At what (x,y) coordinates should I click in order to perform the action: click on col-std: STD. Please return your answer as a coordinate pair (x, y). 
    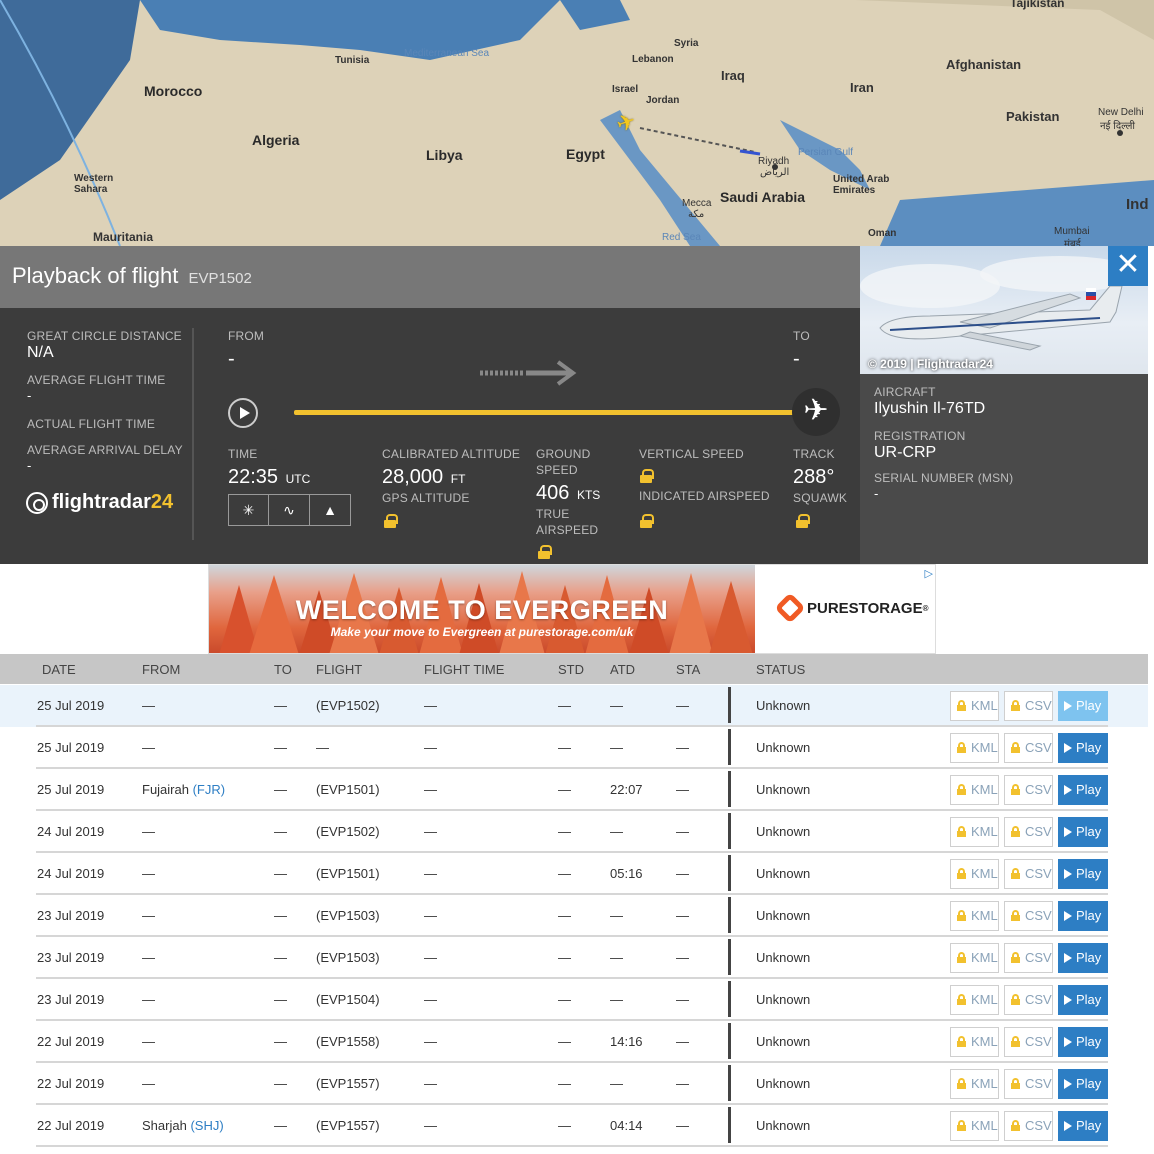
    Looking at the image, I should click on (571, 669).